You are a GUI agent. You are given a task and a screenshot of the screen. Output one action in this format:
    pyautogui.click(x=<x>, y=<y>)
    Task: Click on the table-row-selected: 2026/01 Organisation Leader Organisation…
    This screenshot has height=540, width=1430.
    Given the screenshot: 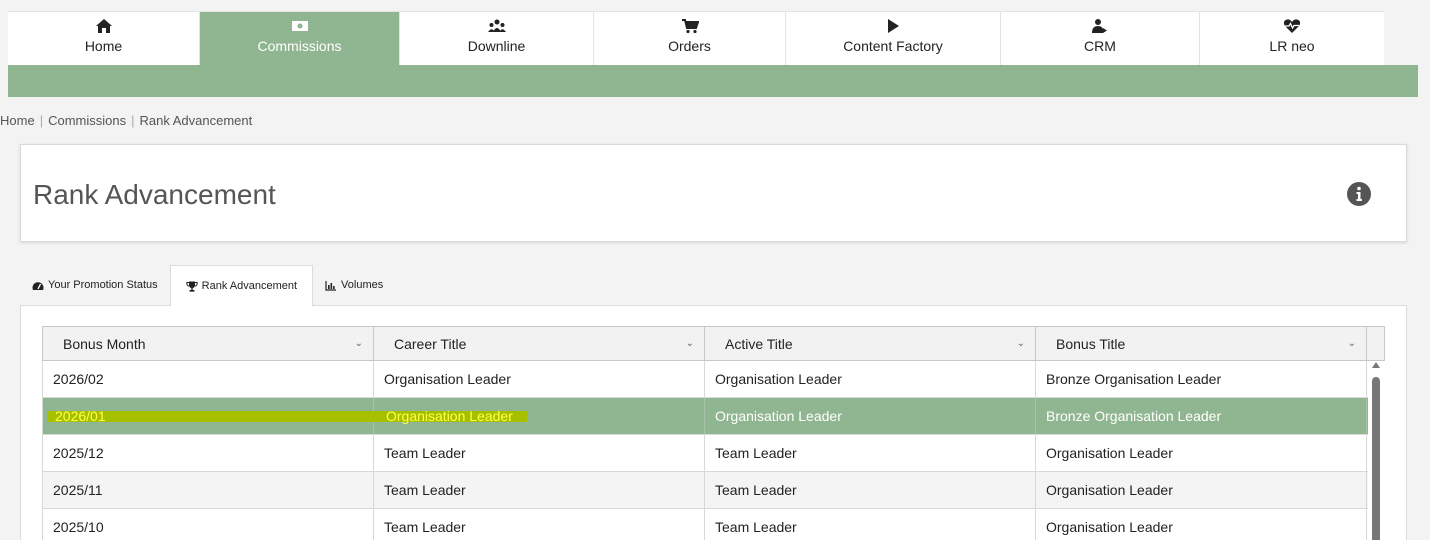 What is the action you would take?
    pyautogui.click(x=705, y=416)
    